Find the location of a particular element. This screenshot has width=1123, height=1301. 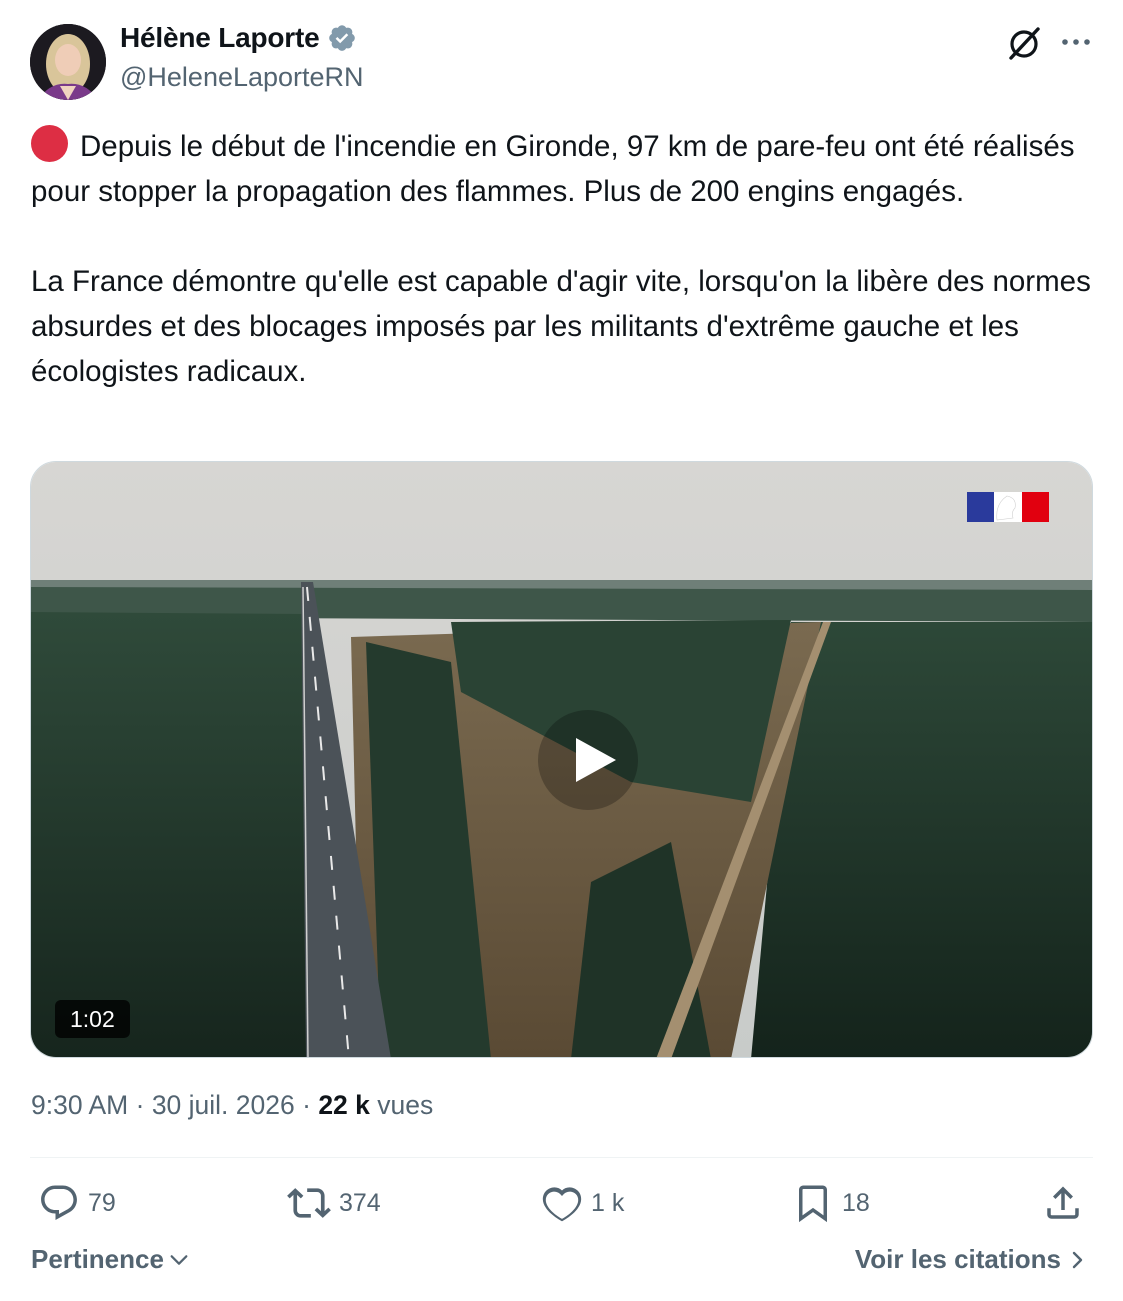

tweet-meta: 9:30 AM · 30 juil. 2026 · 22 k vues is located at coordinates (232, 1105).